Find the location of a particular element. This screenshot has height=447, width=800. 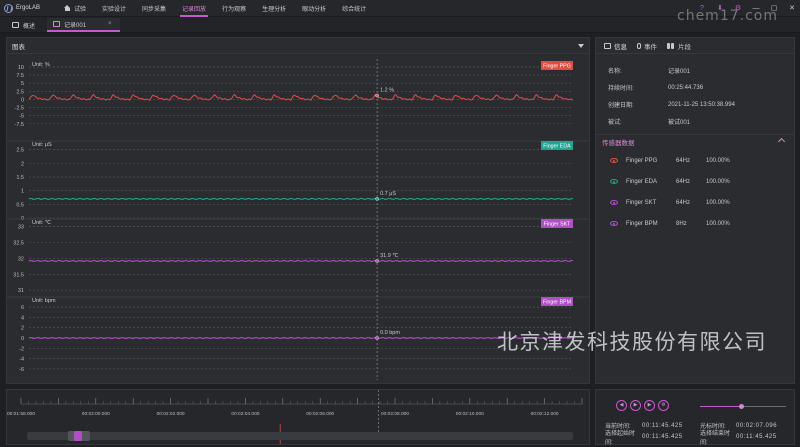

info-value: 被试001 is located at coordinates (679, 123).